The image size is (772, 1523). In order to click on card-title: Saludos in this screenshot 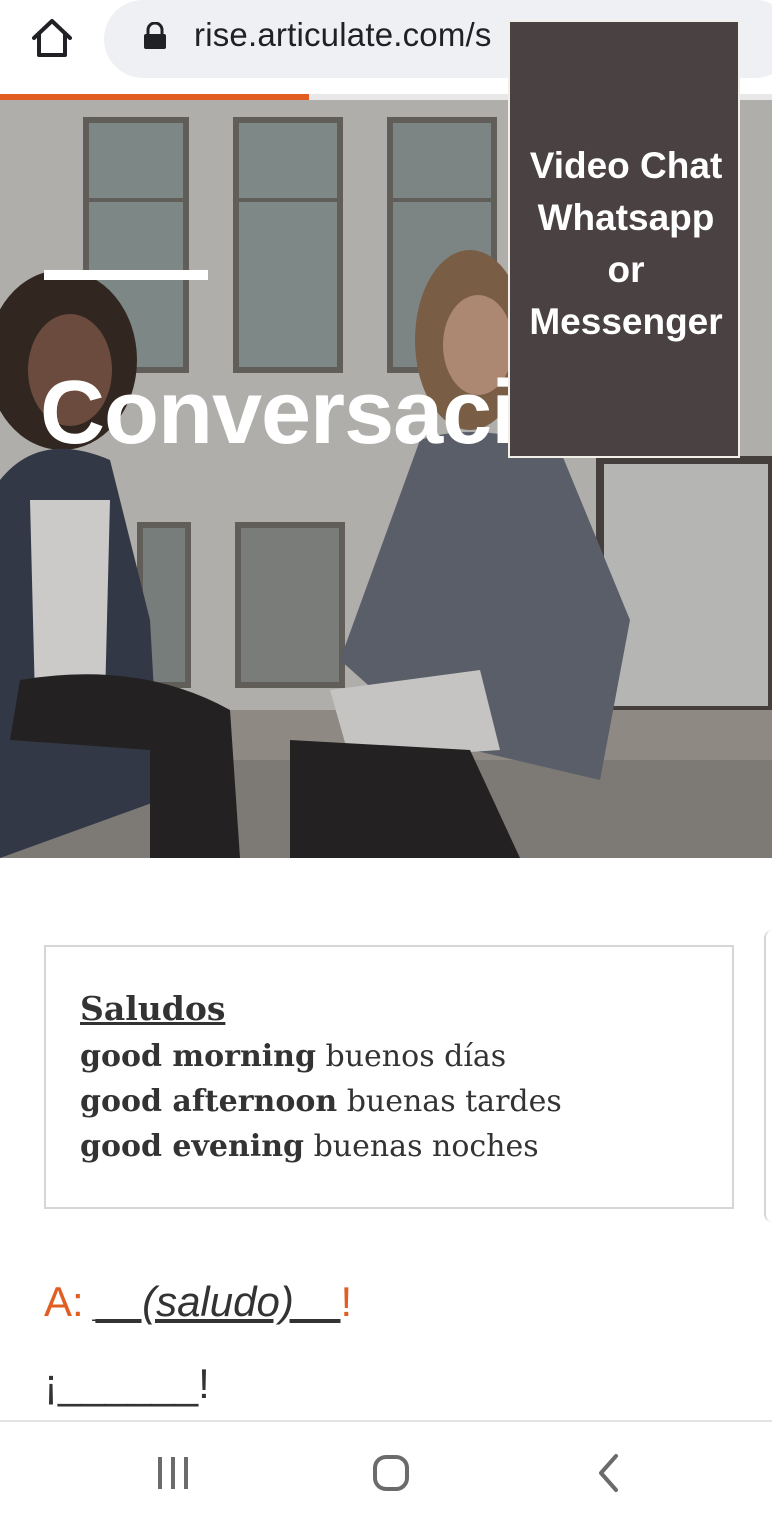, I will do `click(153, 1008)`.